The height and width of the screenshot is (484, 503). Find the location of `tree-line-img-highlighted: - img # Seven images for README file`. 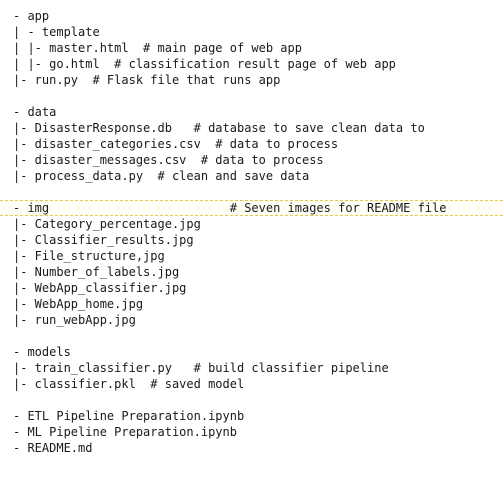

tree-line-img-highlighted: - img # Seven images for README file is located at coordinates (251, 208).